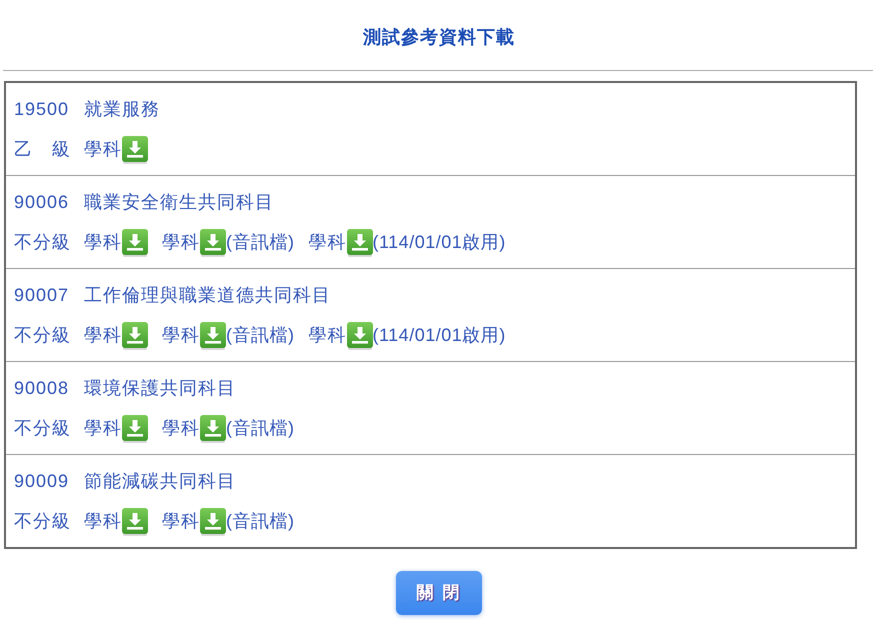 This screenshot has height=620, width=878. What do you see at coordinates (160, 481) in the screenshot?
I see `subject-name: 節能減碳共同科目` at bounding box center [160, 481].